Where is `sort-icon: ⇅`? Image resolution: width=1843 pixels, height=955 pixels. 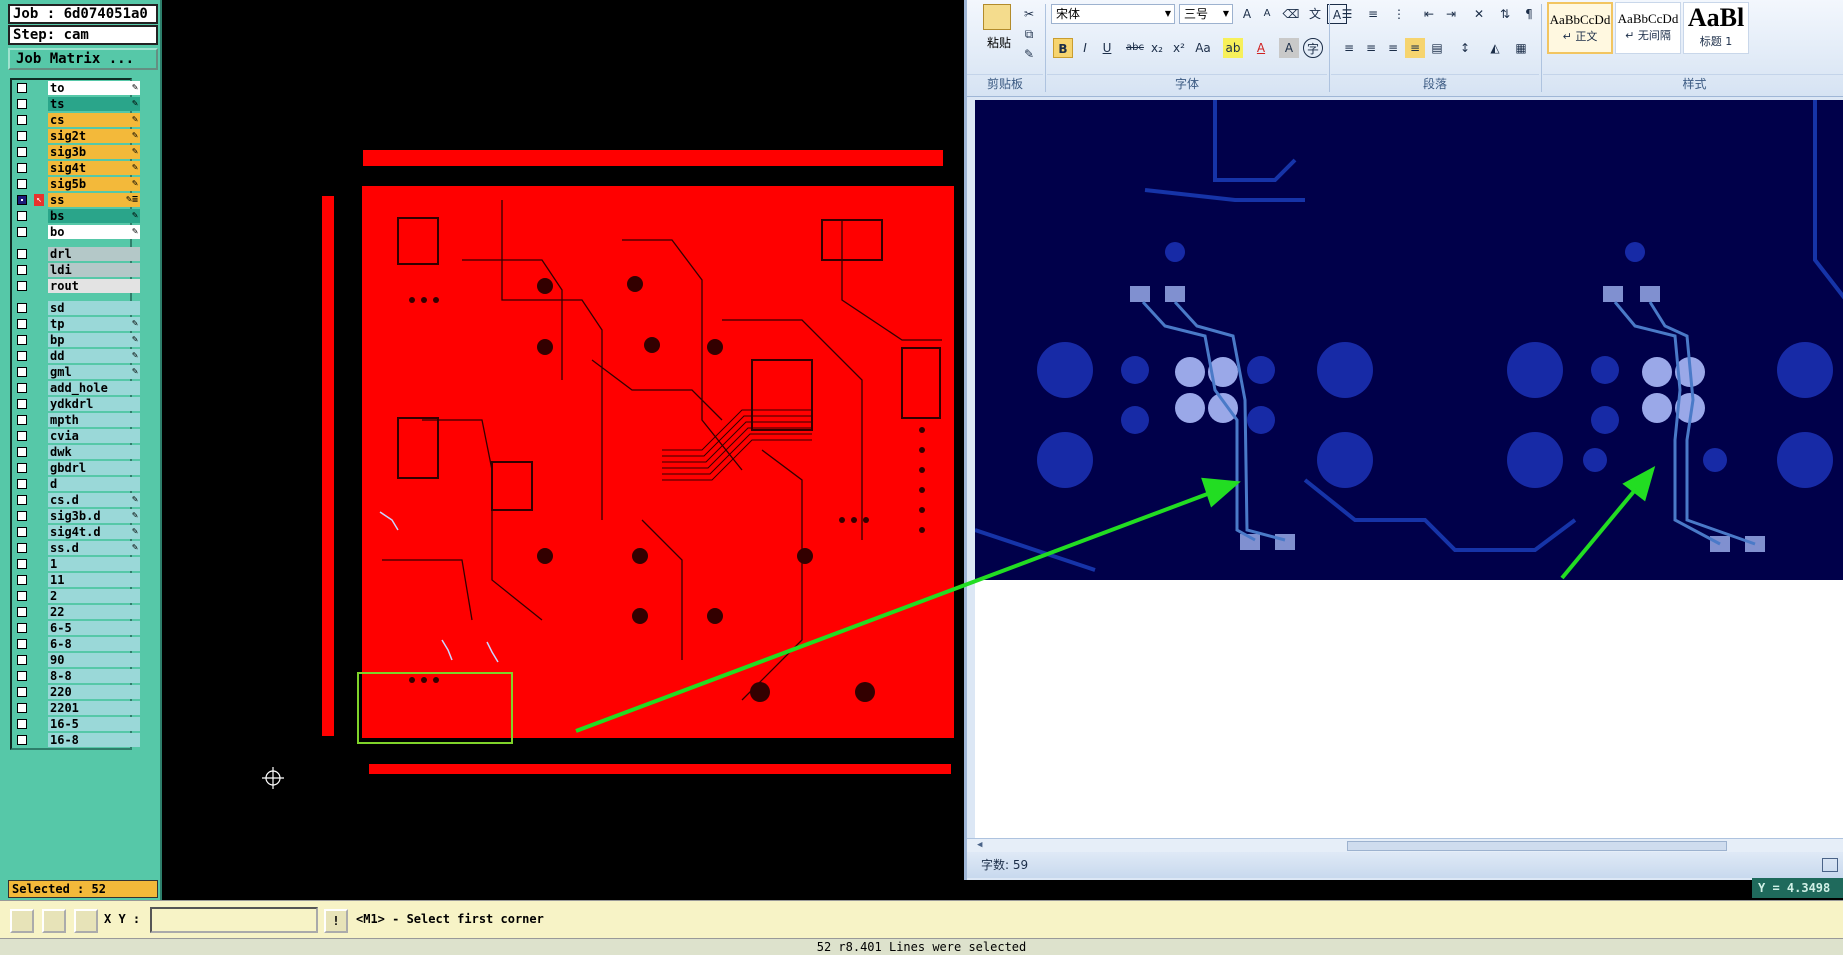 sort-icon: ⇅ is located at coordinates (1505, 14).